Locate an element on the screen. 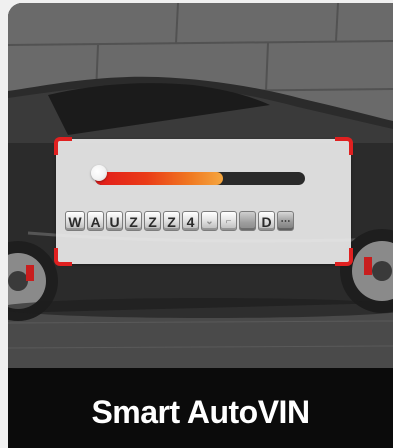 This screenshot has height=448, width=393. app-title: Smart AutoVIN is located at coordinates (200, 411).